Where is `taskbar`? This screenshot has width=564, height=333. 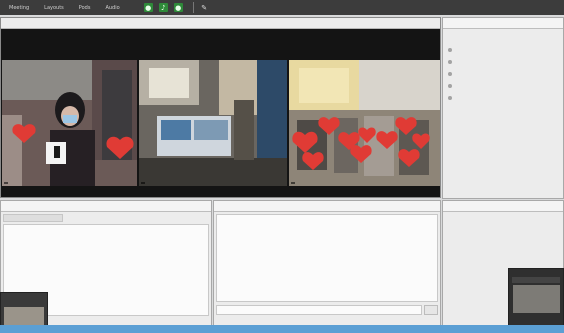
taskbar is located at coordinates (282, 329).